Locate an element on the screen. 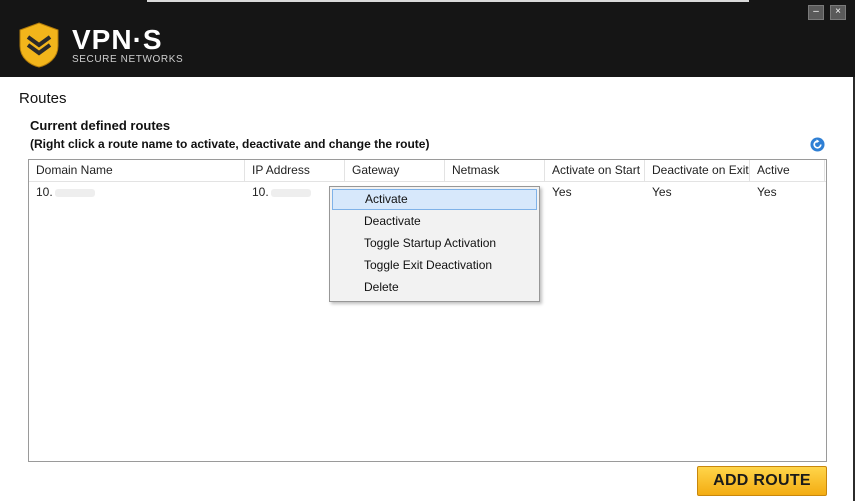  col-deactivate-on-exit: Deactivate on Exit is located at coordinates (697, 170).